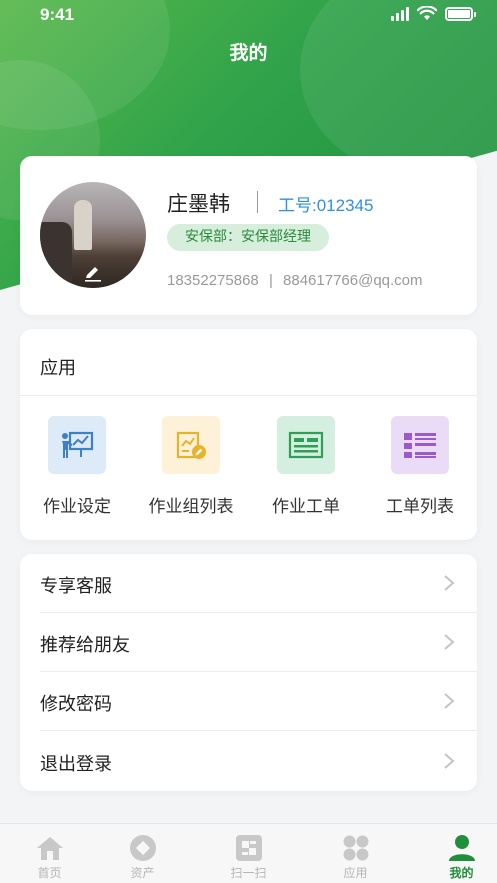 The width and height of the screenshot is (497, 883). What do you see at coordinates (355, 873) in the screenshot?
I see `tab-label: 应用` at bounding box center [355, 873].